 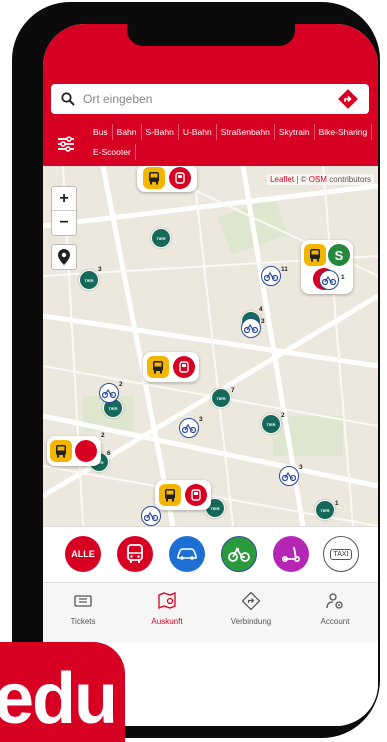 What do you see at coordinates (64, 199) in the screenshot?
I see `zoom-in-button: +` at bounding box center [64, 199].